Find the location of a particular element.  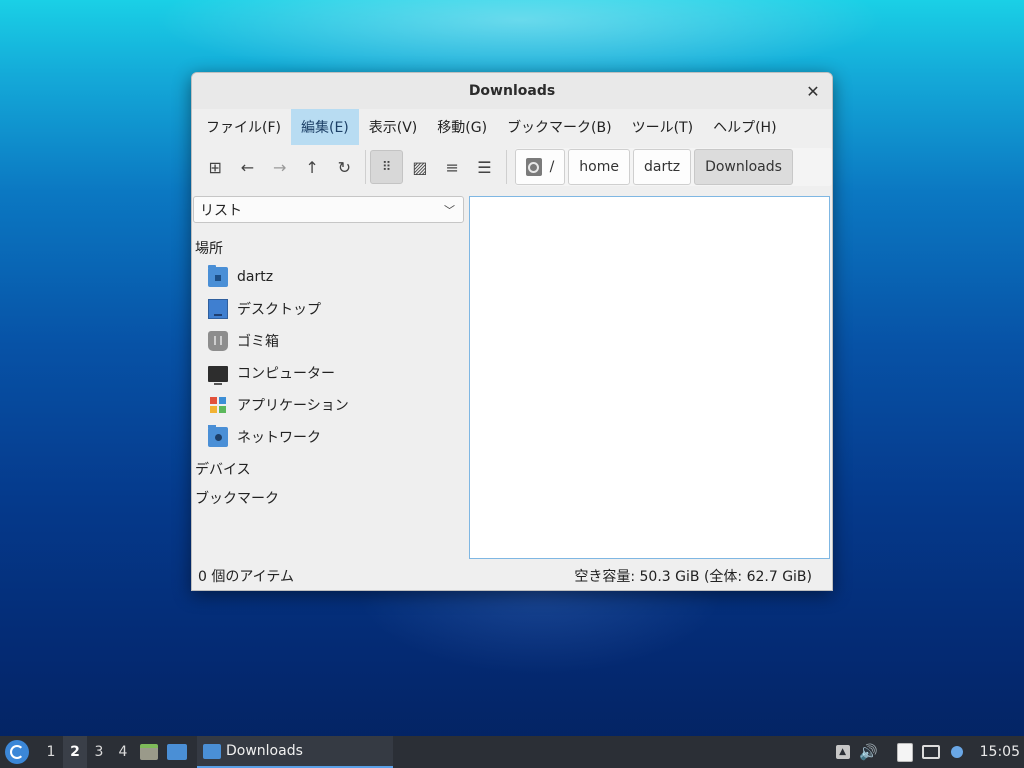

icon-view-icon: ⠿ is located at coordinates (386, 167).